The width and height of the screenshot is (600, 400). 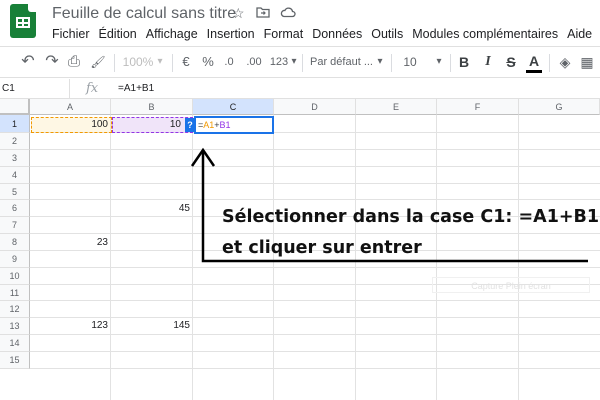 I want to click on column-header-c: C, so click(x=233, y=107).